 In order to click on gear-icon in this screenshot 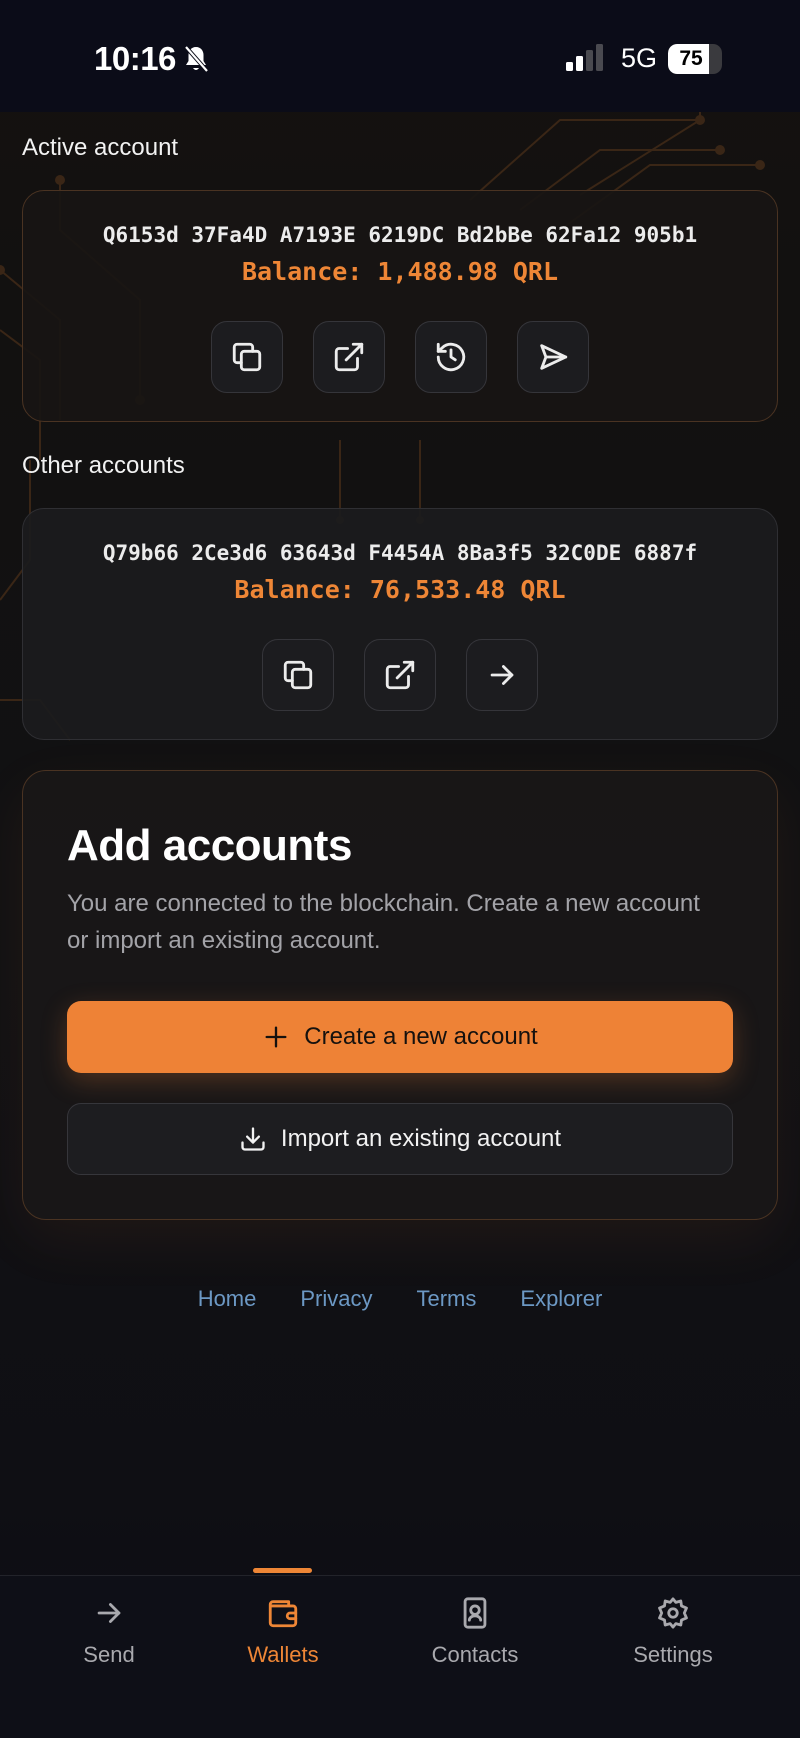, I will do `click(673, 1613)`.